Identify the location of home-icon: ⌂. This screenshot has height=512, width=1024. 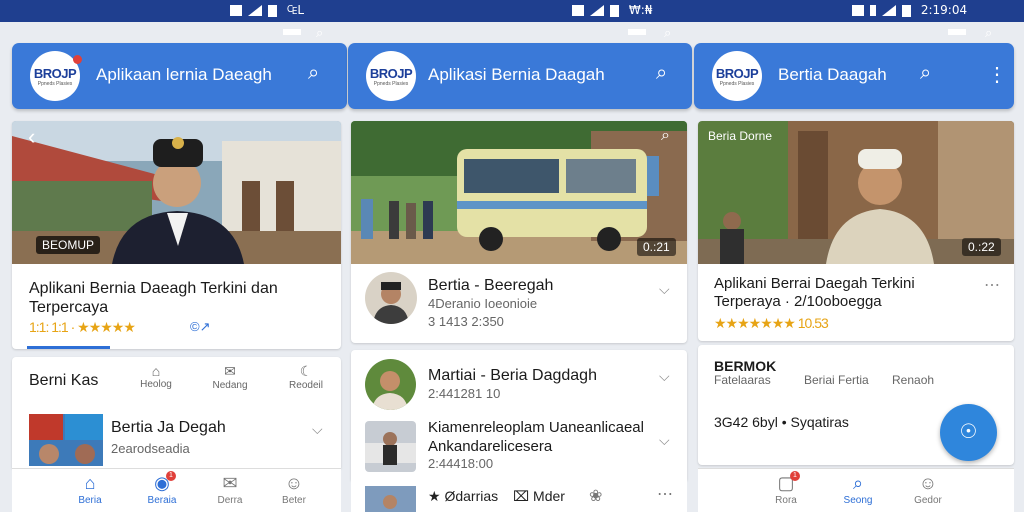
(90, 483).